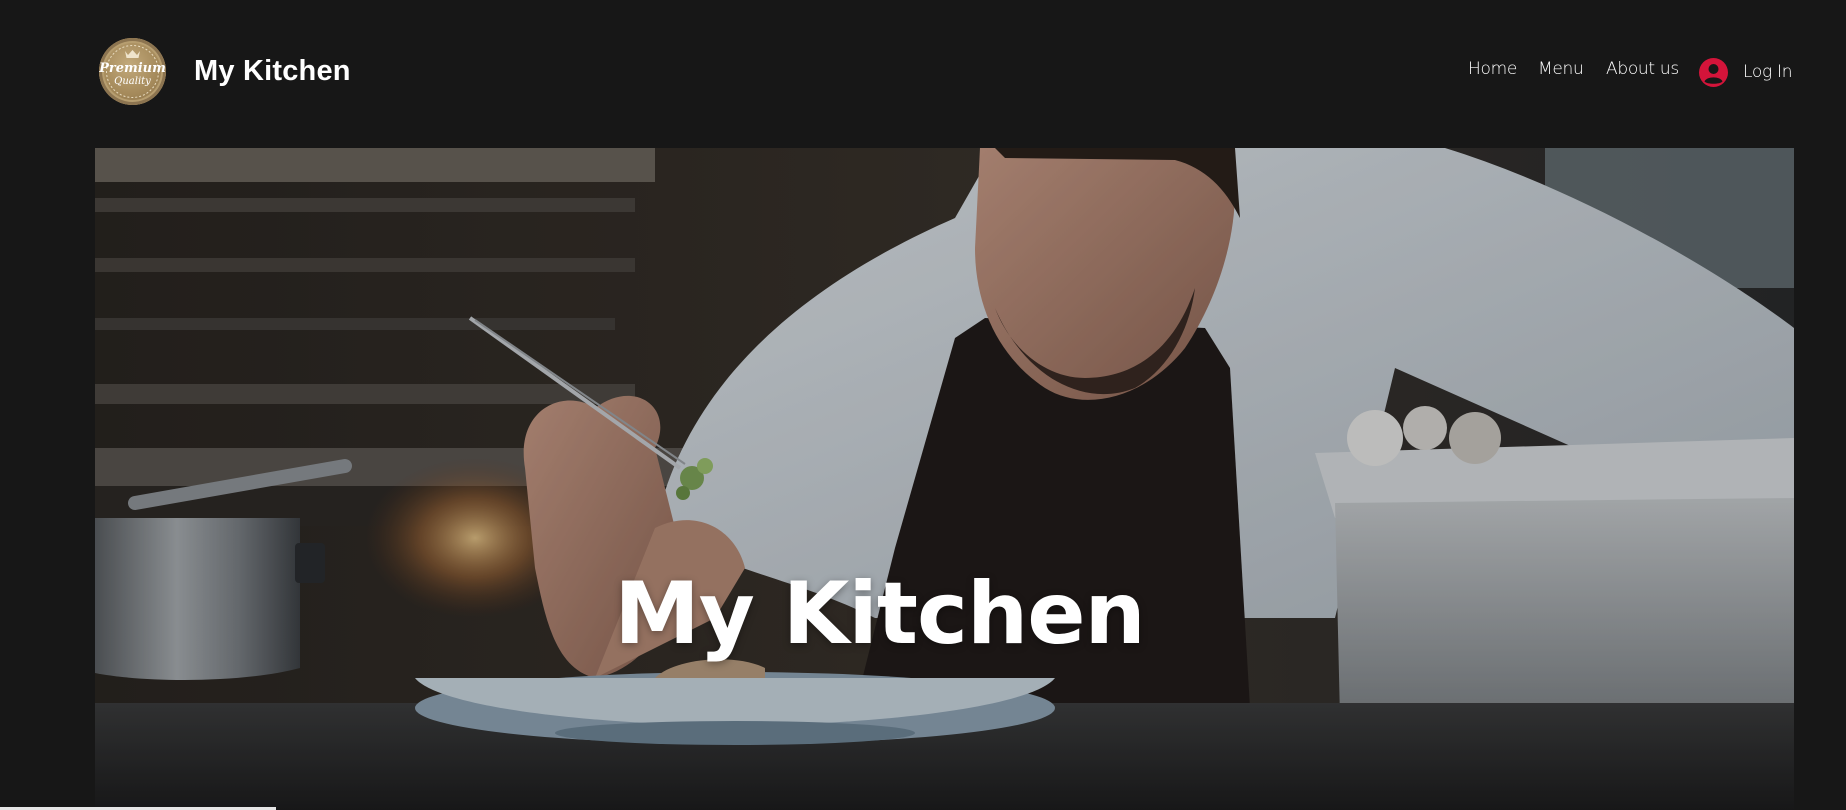  What do you see at coordinates (1492, 69) in the screenshot?
I see `nav-item-home: Home` at bounding box center [1492, 69].